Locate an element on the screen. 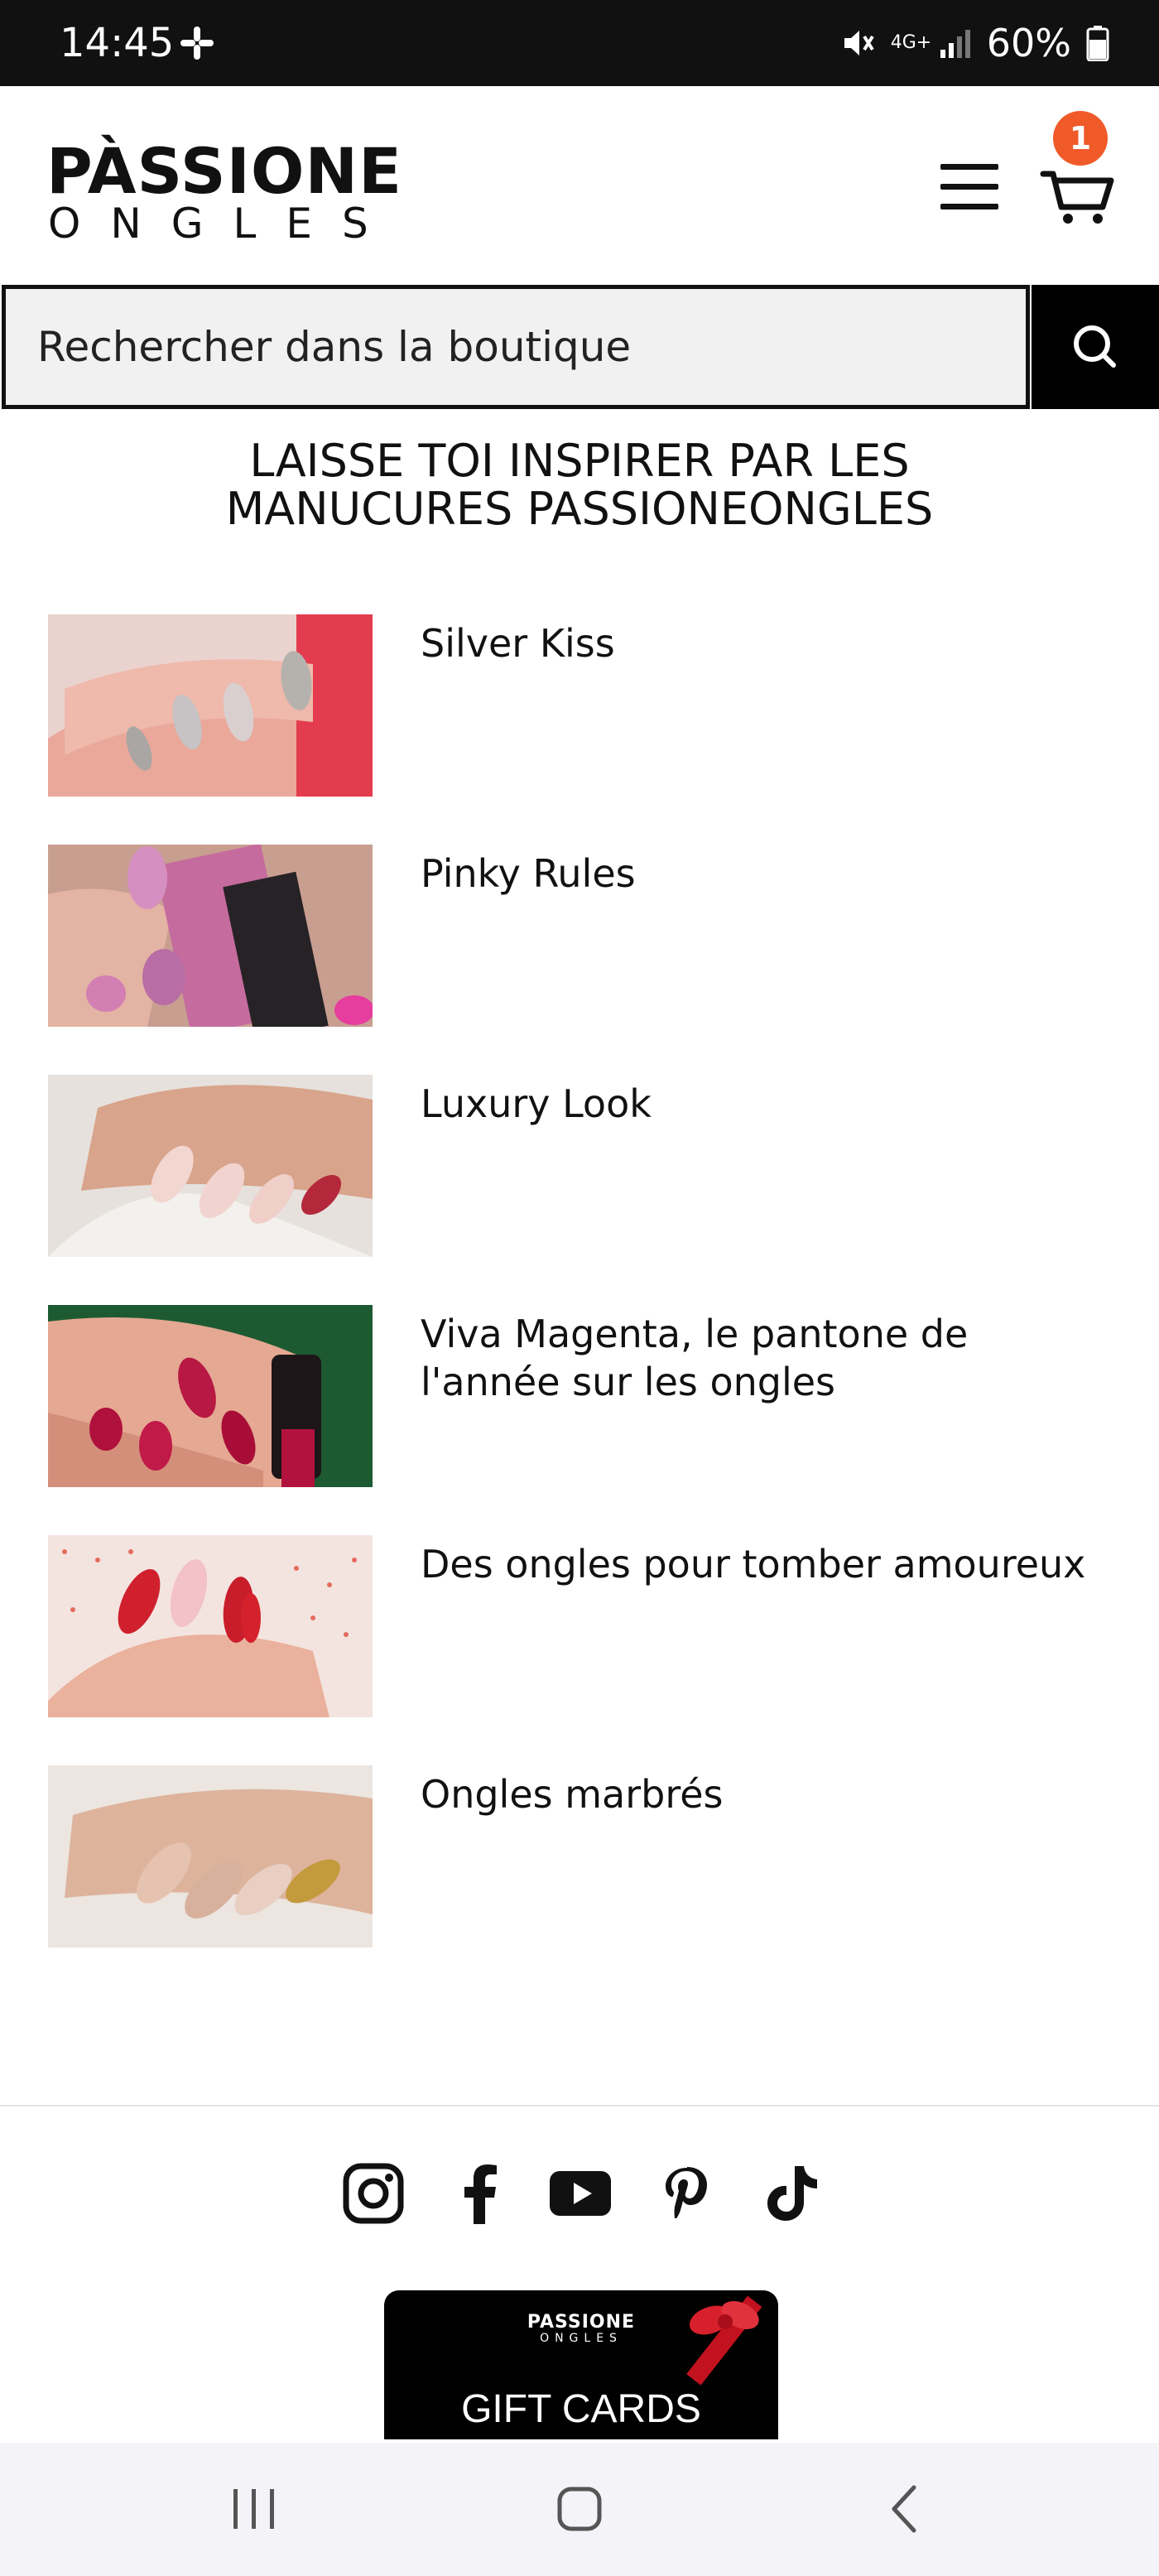 This screenshot has width=1159, height=2576. battery-icon is located at coordinates (1097, 43).